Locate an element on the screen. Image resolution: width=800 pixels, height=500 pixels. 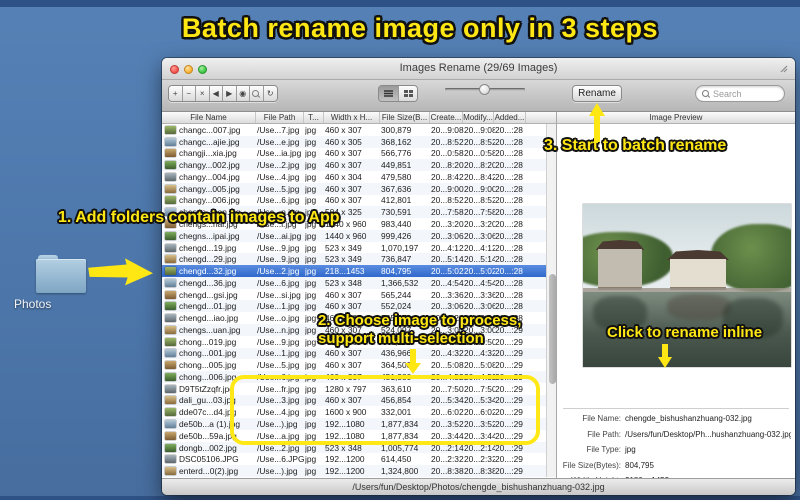
info-separator is located at coordinates (676, 408).